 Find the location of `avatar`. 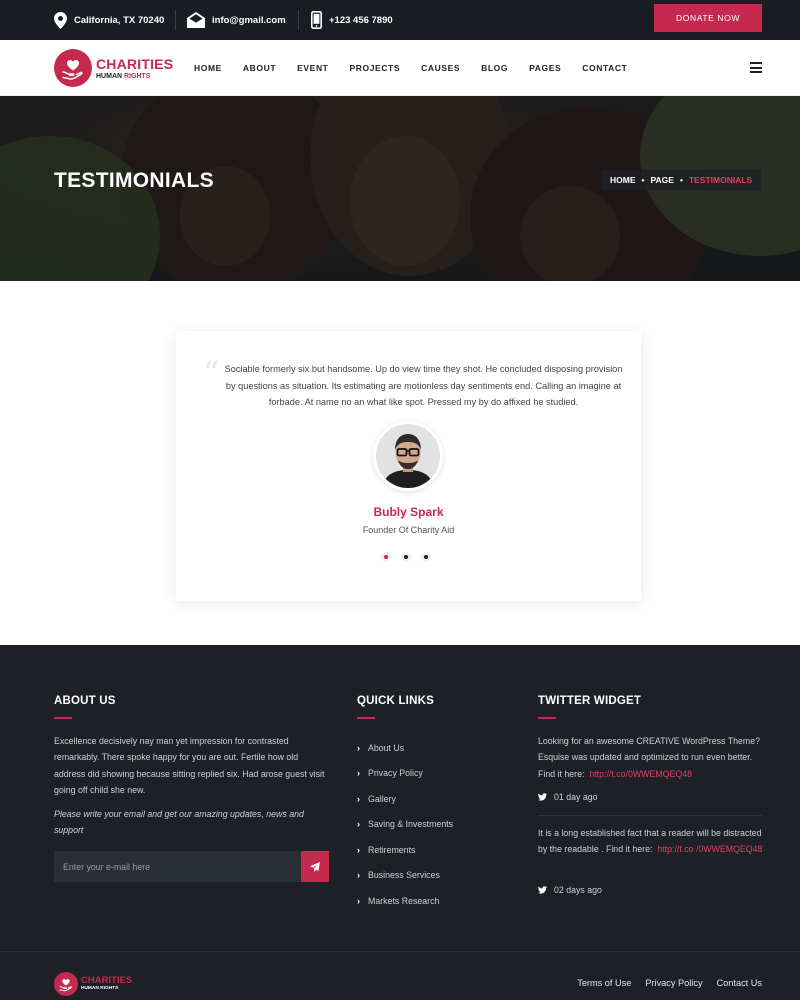

avatar is located at coordinates (408, 456).